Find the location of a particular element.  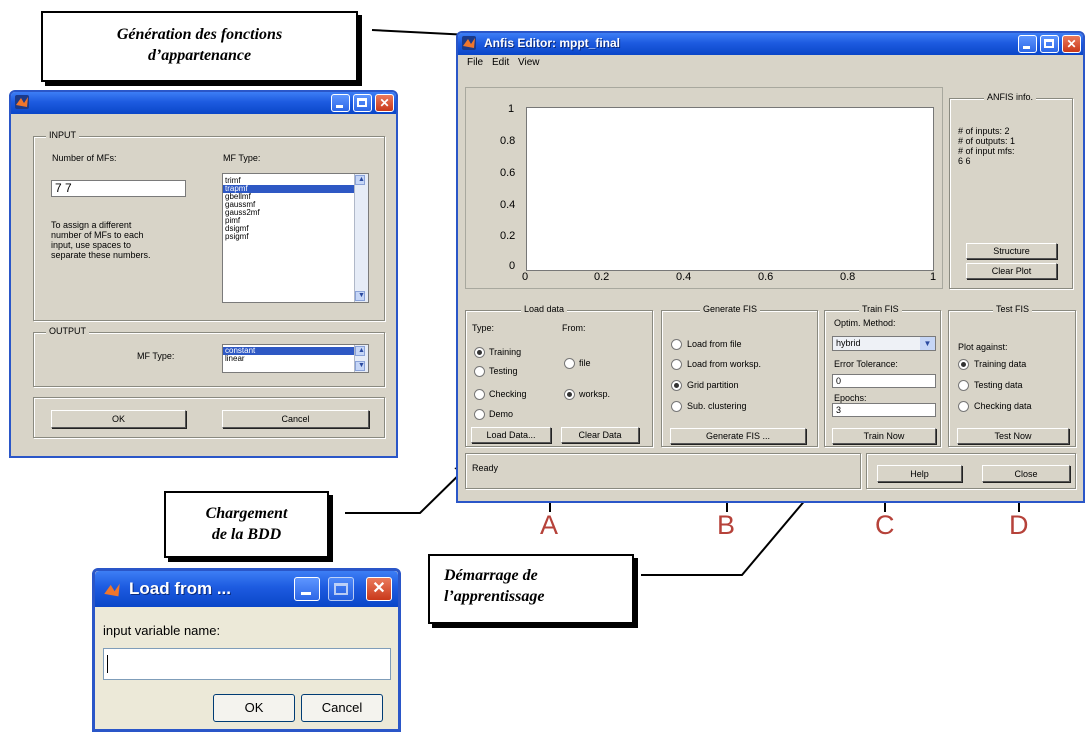

help-button: Help is located at coordinates (919, 473).